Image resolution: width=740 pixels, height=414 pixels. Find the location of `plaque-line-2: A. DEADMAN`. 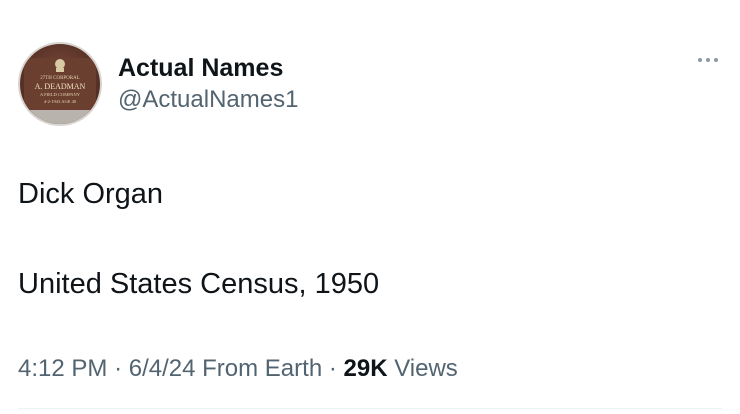

plaque-line-2: A. DEADMAN is located at coordinates (60, 86).